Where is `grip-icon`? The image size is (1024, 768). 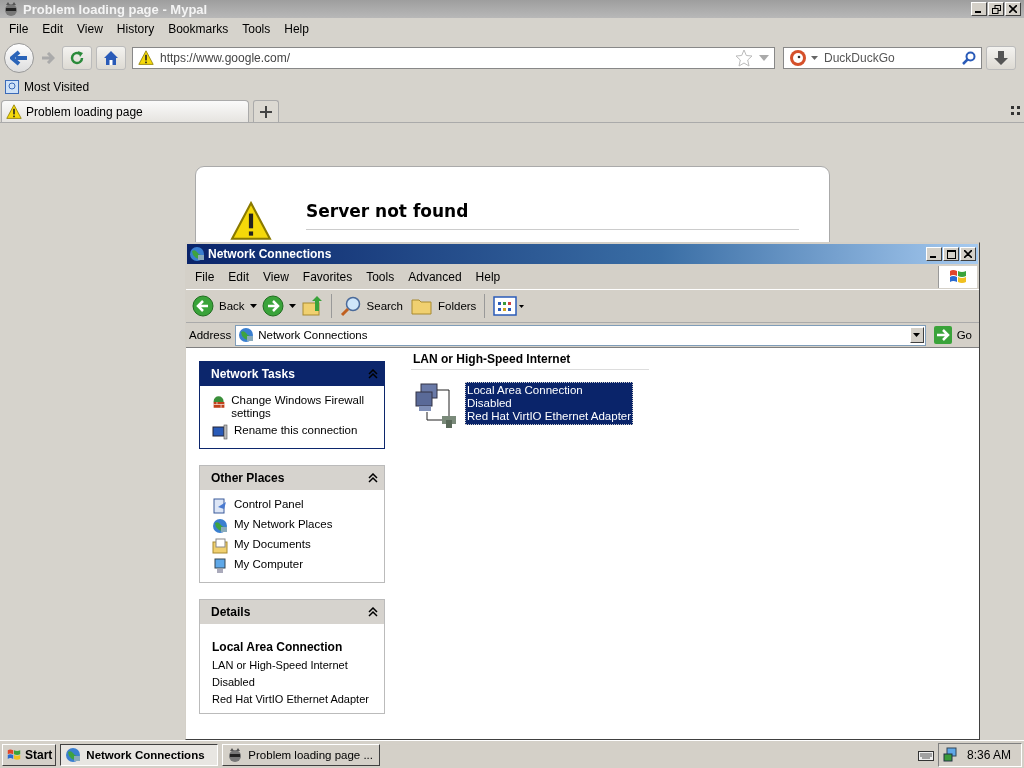
grip-icon is located at coordinates (1015, 110).